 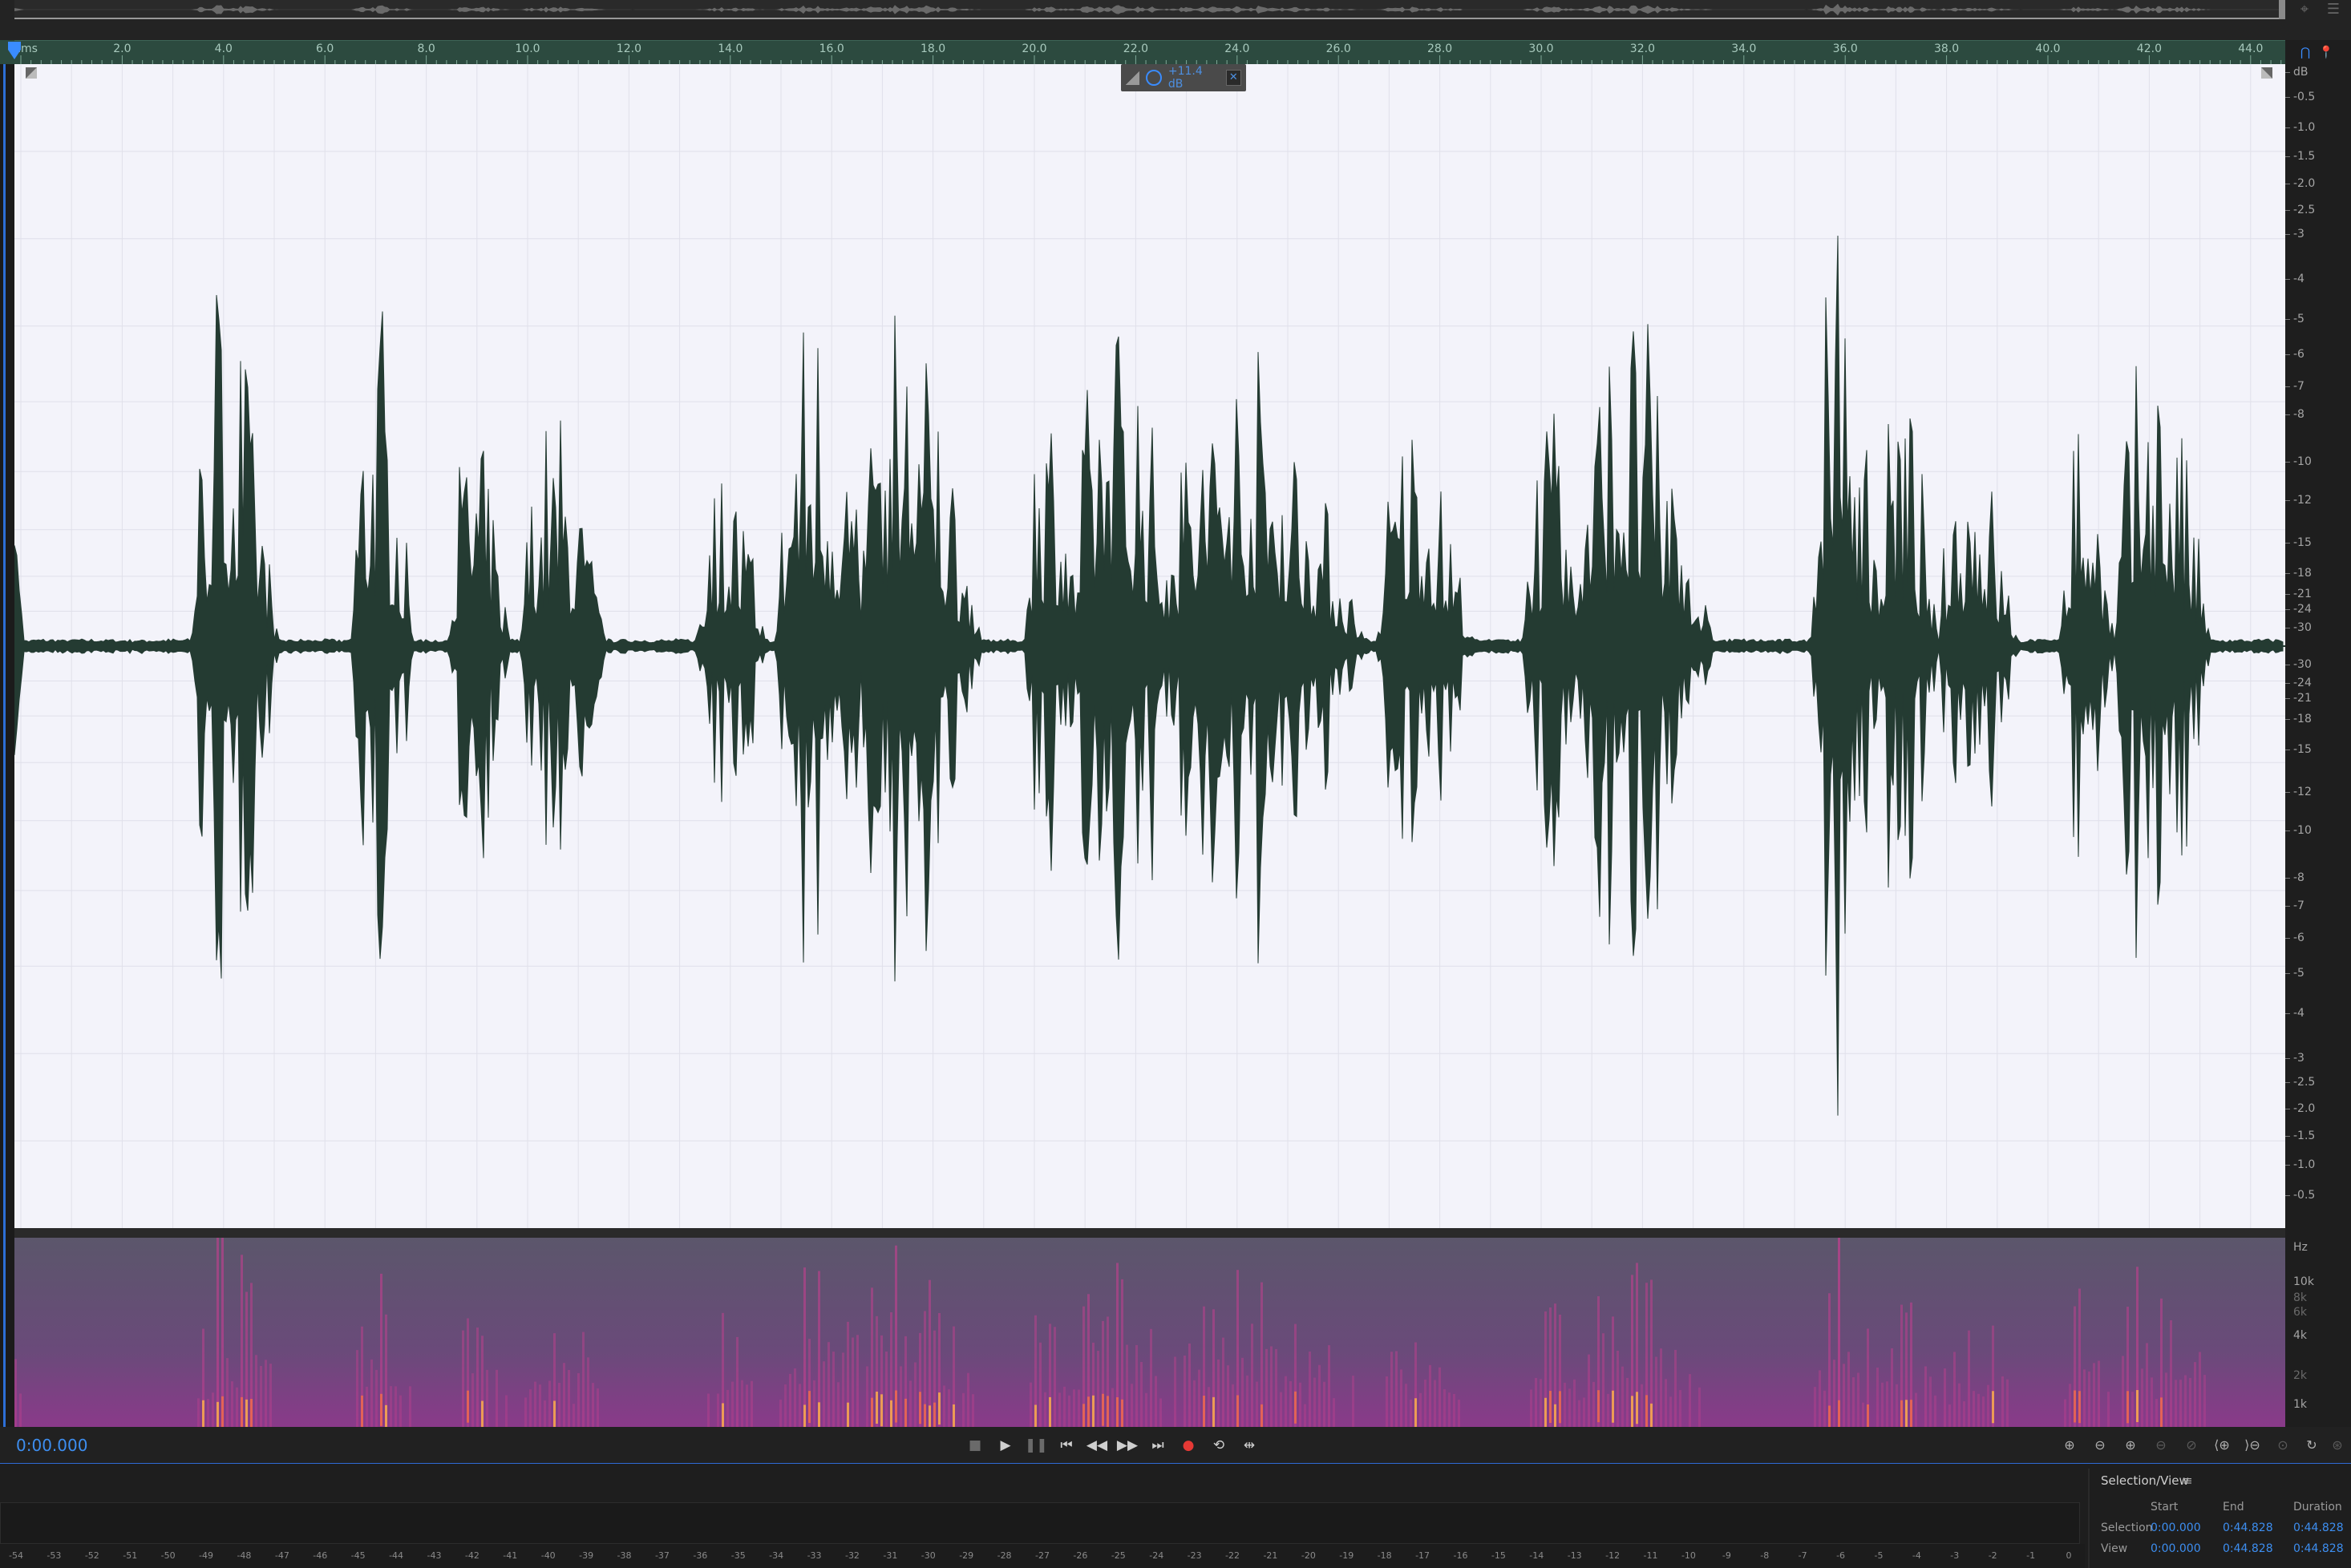 What do you see at coordinates (1149, 9) in the screenshot?
I see `overview-waveform` at bounding box center [1149, 9].